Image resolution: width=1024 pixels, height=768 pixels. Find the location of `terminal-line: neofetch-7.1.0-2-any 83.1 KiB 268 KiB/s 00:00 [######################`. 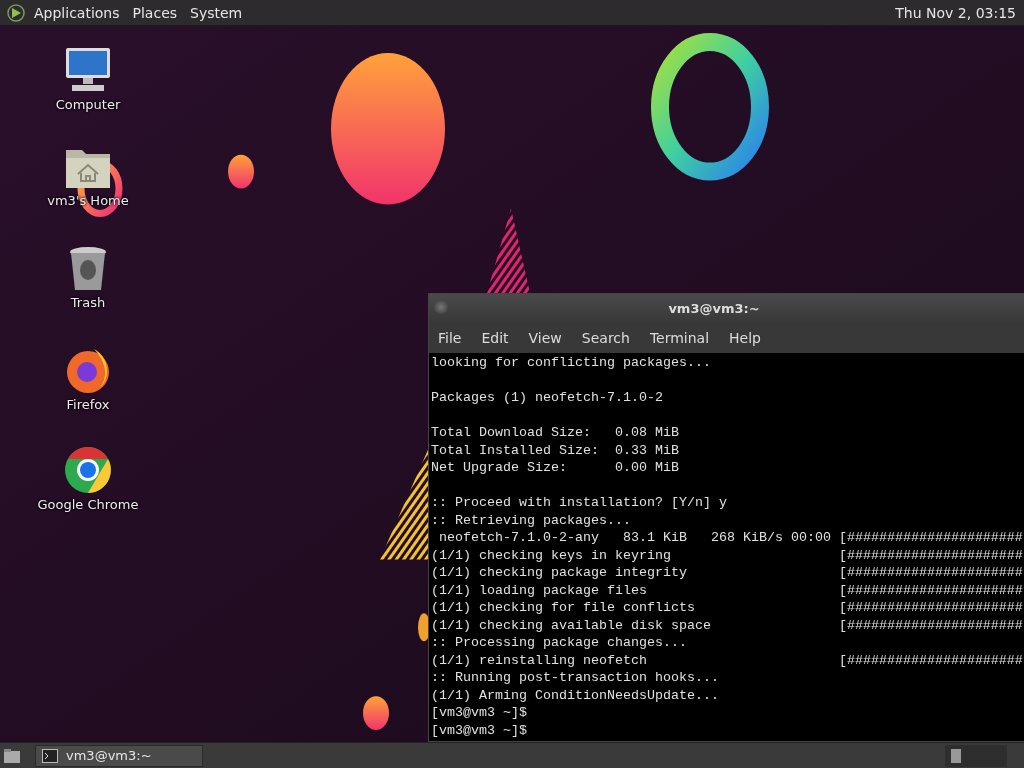

terminal-line: neofetch-7.1.0-2-any 83.1 KiB 268 KiB/s 00:00 [###################### is located at coordinates (730, 537).